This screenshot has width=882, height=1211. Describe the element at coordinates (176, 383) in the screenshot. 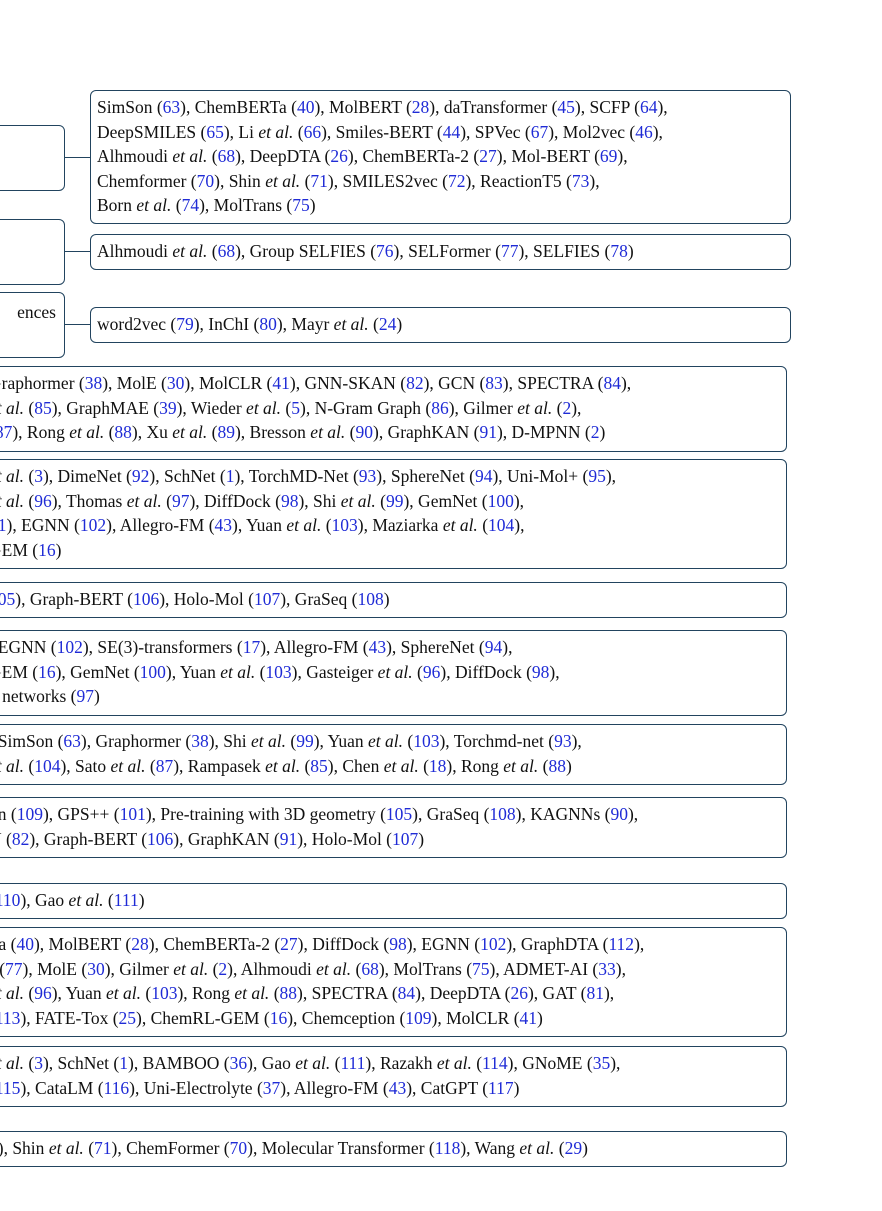

I see `reference-link: 30` at that location.